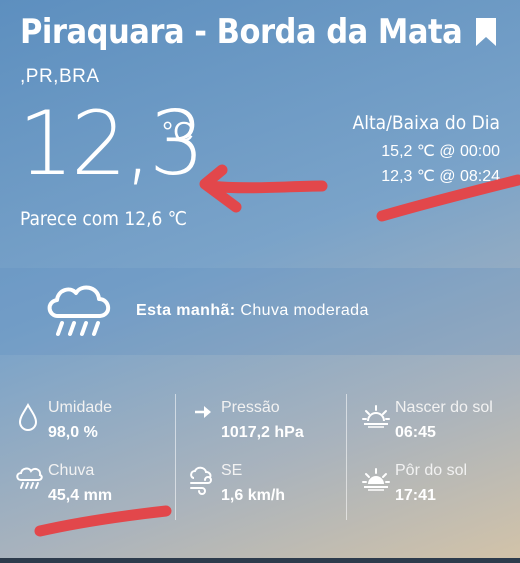 The width and height of the screenshot is (520, 563). Describe the element at coordinates (440, 151) in the screenshot. I see `day-high: 15,2 ℃ @ 00:00` at that location.